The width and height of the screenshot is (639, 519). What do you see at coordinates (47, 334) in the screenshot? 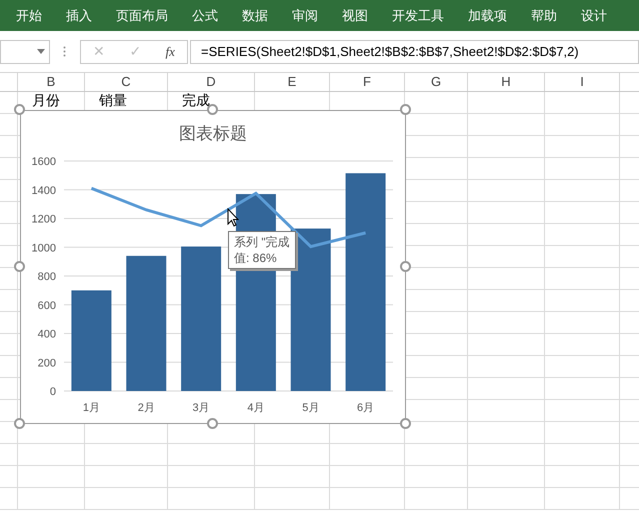
I see `axis-label: 400` at bounding box center [47, 334].